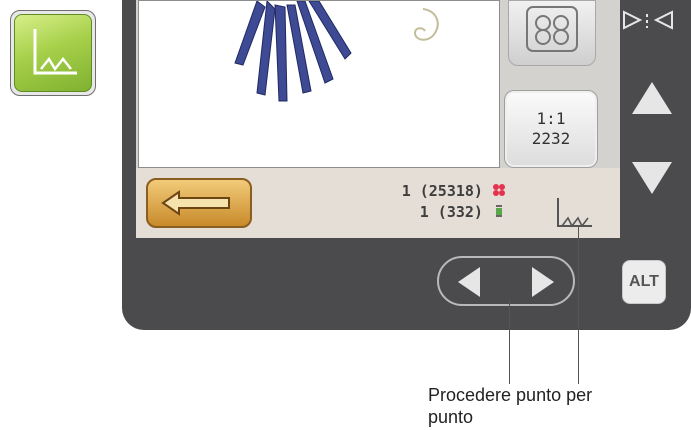 Image resolution: width=691 pixels, height=430 pixels. I want to click on thread-count: 1 (332), so click(451, 212).